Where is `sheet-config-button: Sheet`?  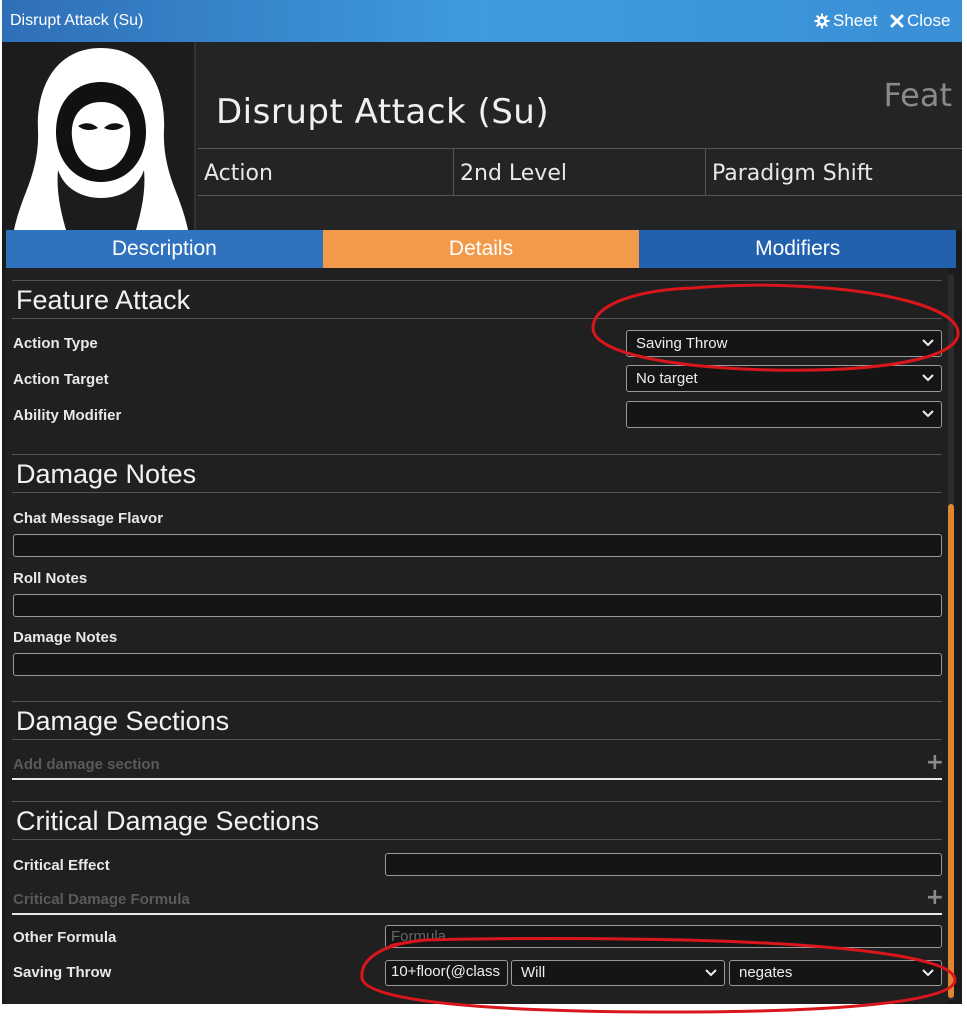 sheet-config-button: Sheet is located at coordinates (845, 21).